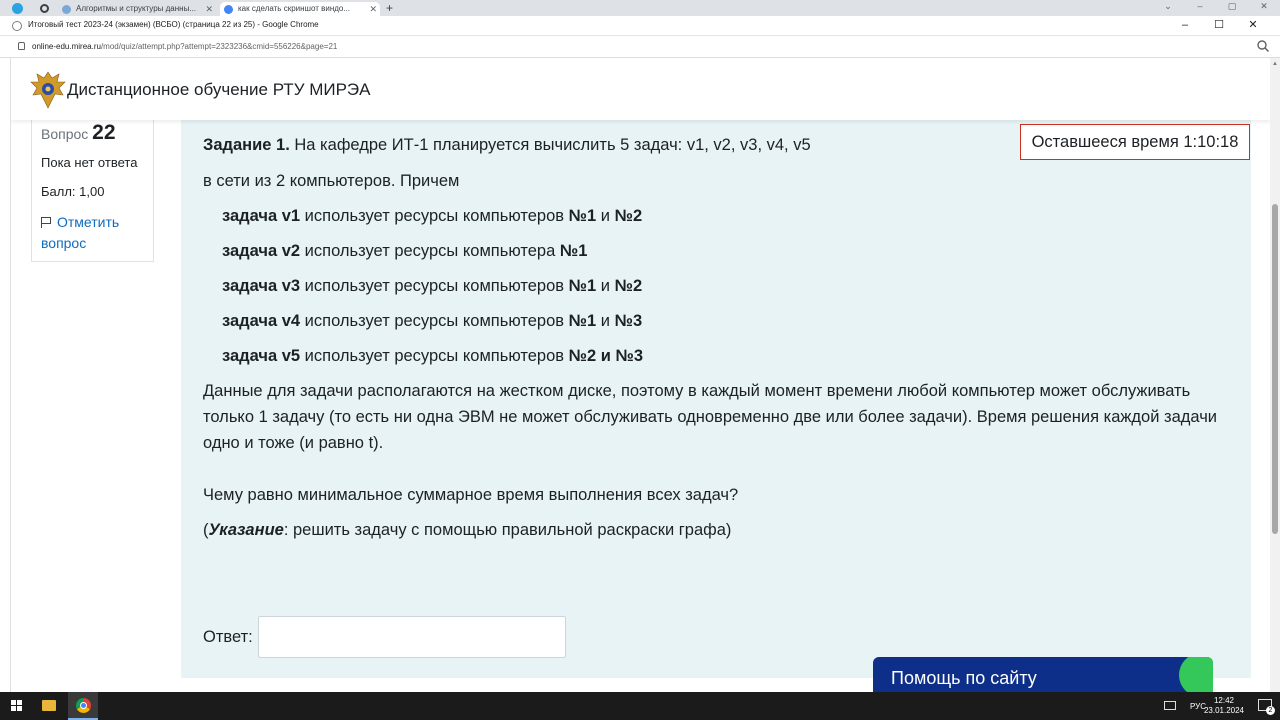  What do you see at coordinates (261, 216) in the screenshot?
I see `task-name: задача v1` at bounding box center [261, 216].